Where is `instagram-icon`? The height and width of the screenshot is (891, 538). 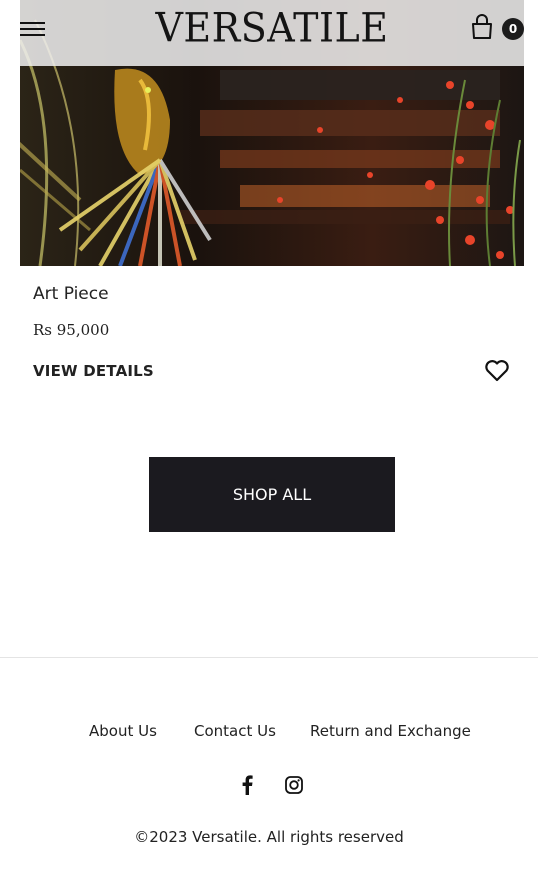
instagram-icon is located at coordinates (294, 785).